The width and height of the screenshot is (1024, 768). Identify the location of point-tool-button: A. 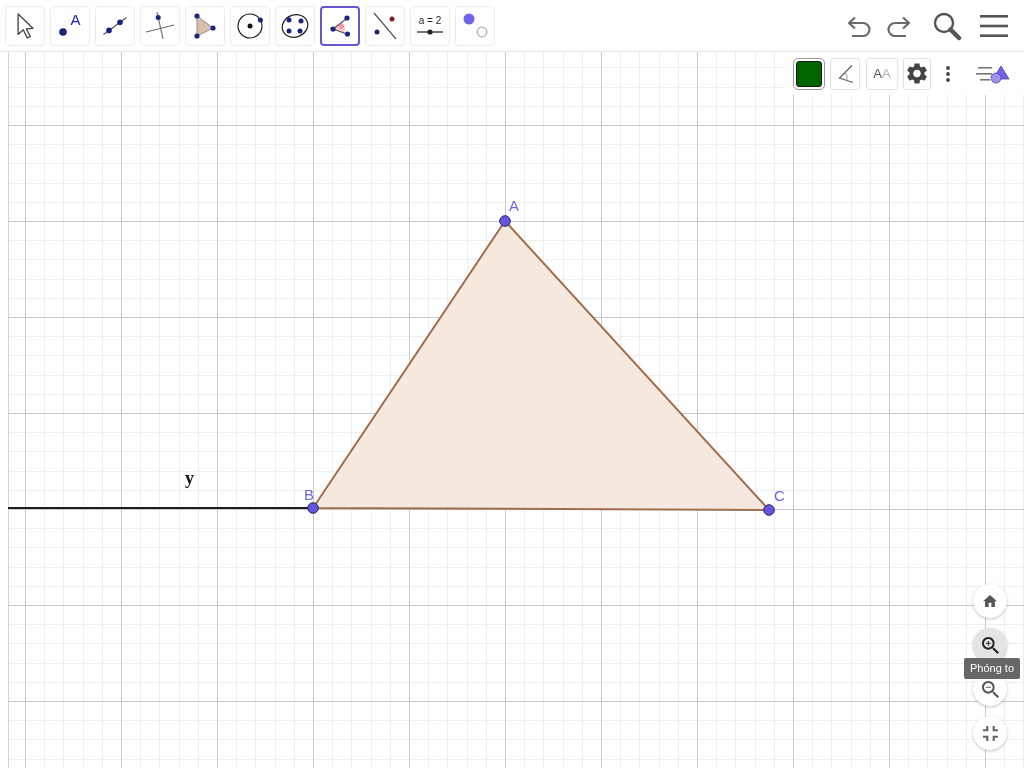
(70, 25).